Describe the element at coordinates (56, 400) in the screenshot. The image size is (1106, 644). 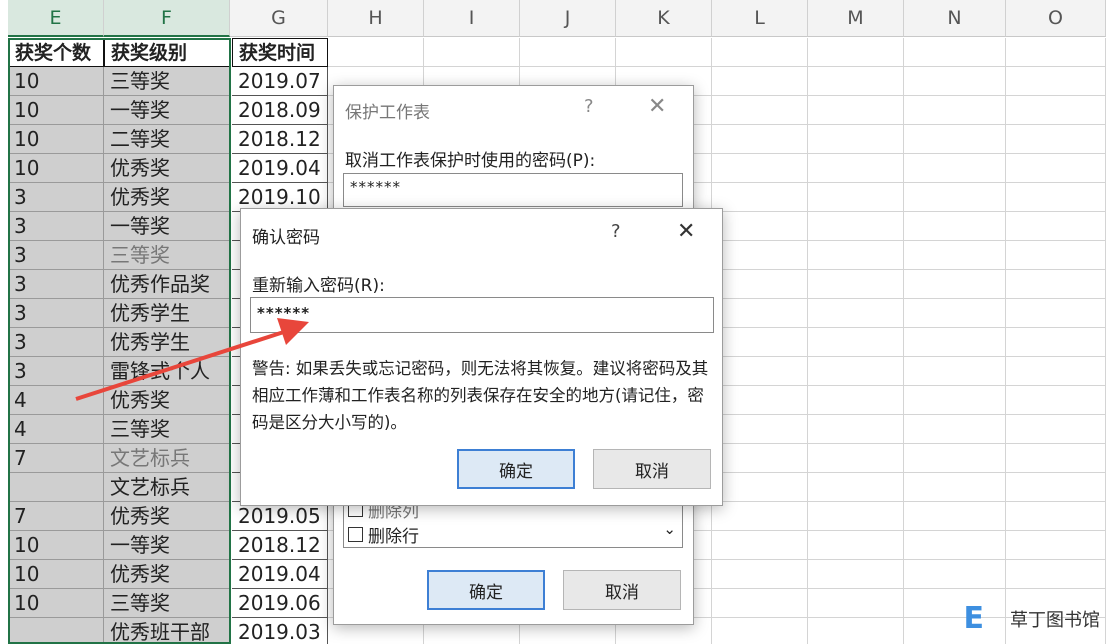
I see `table-cell: 4` at that location.